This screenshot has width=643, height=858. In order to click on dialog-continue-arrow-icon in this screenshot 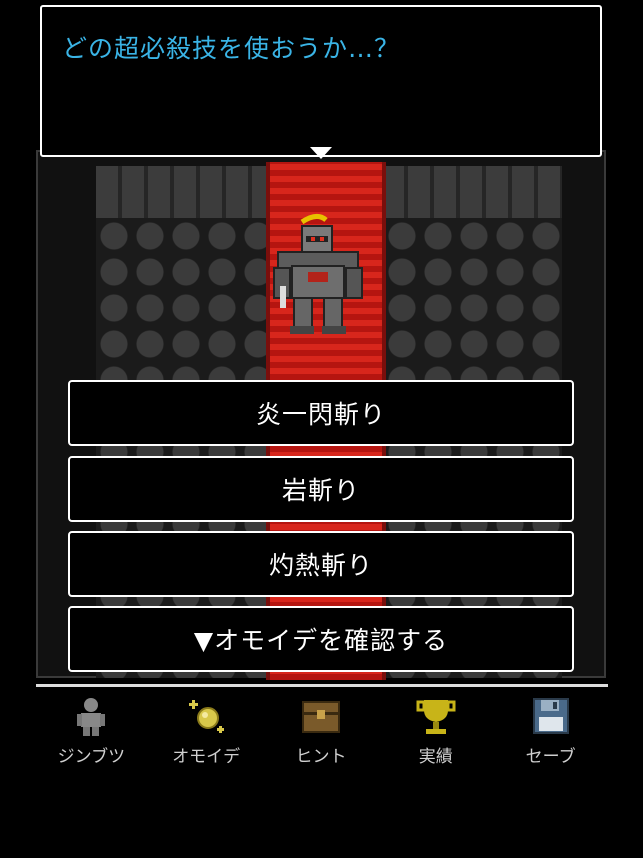, I will do `click(321, 153)`.